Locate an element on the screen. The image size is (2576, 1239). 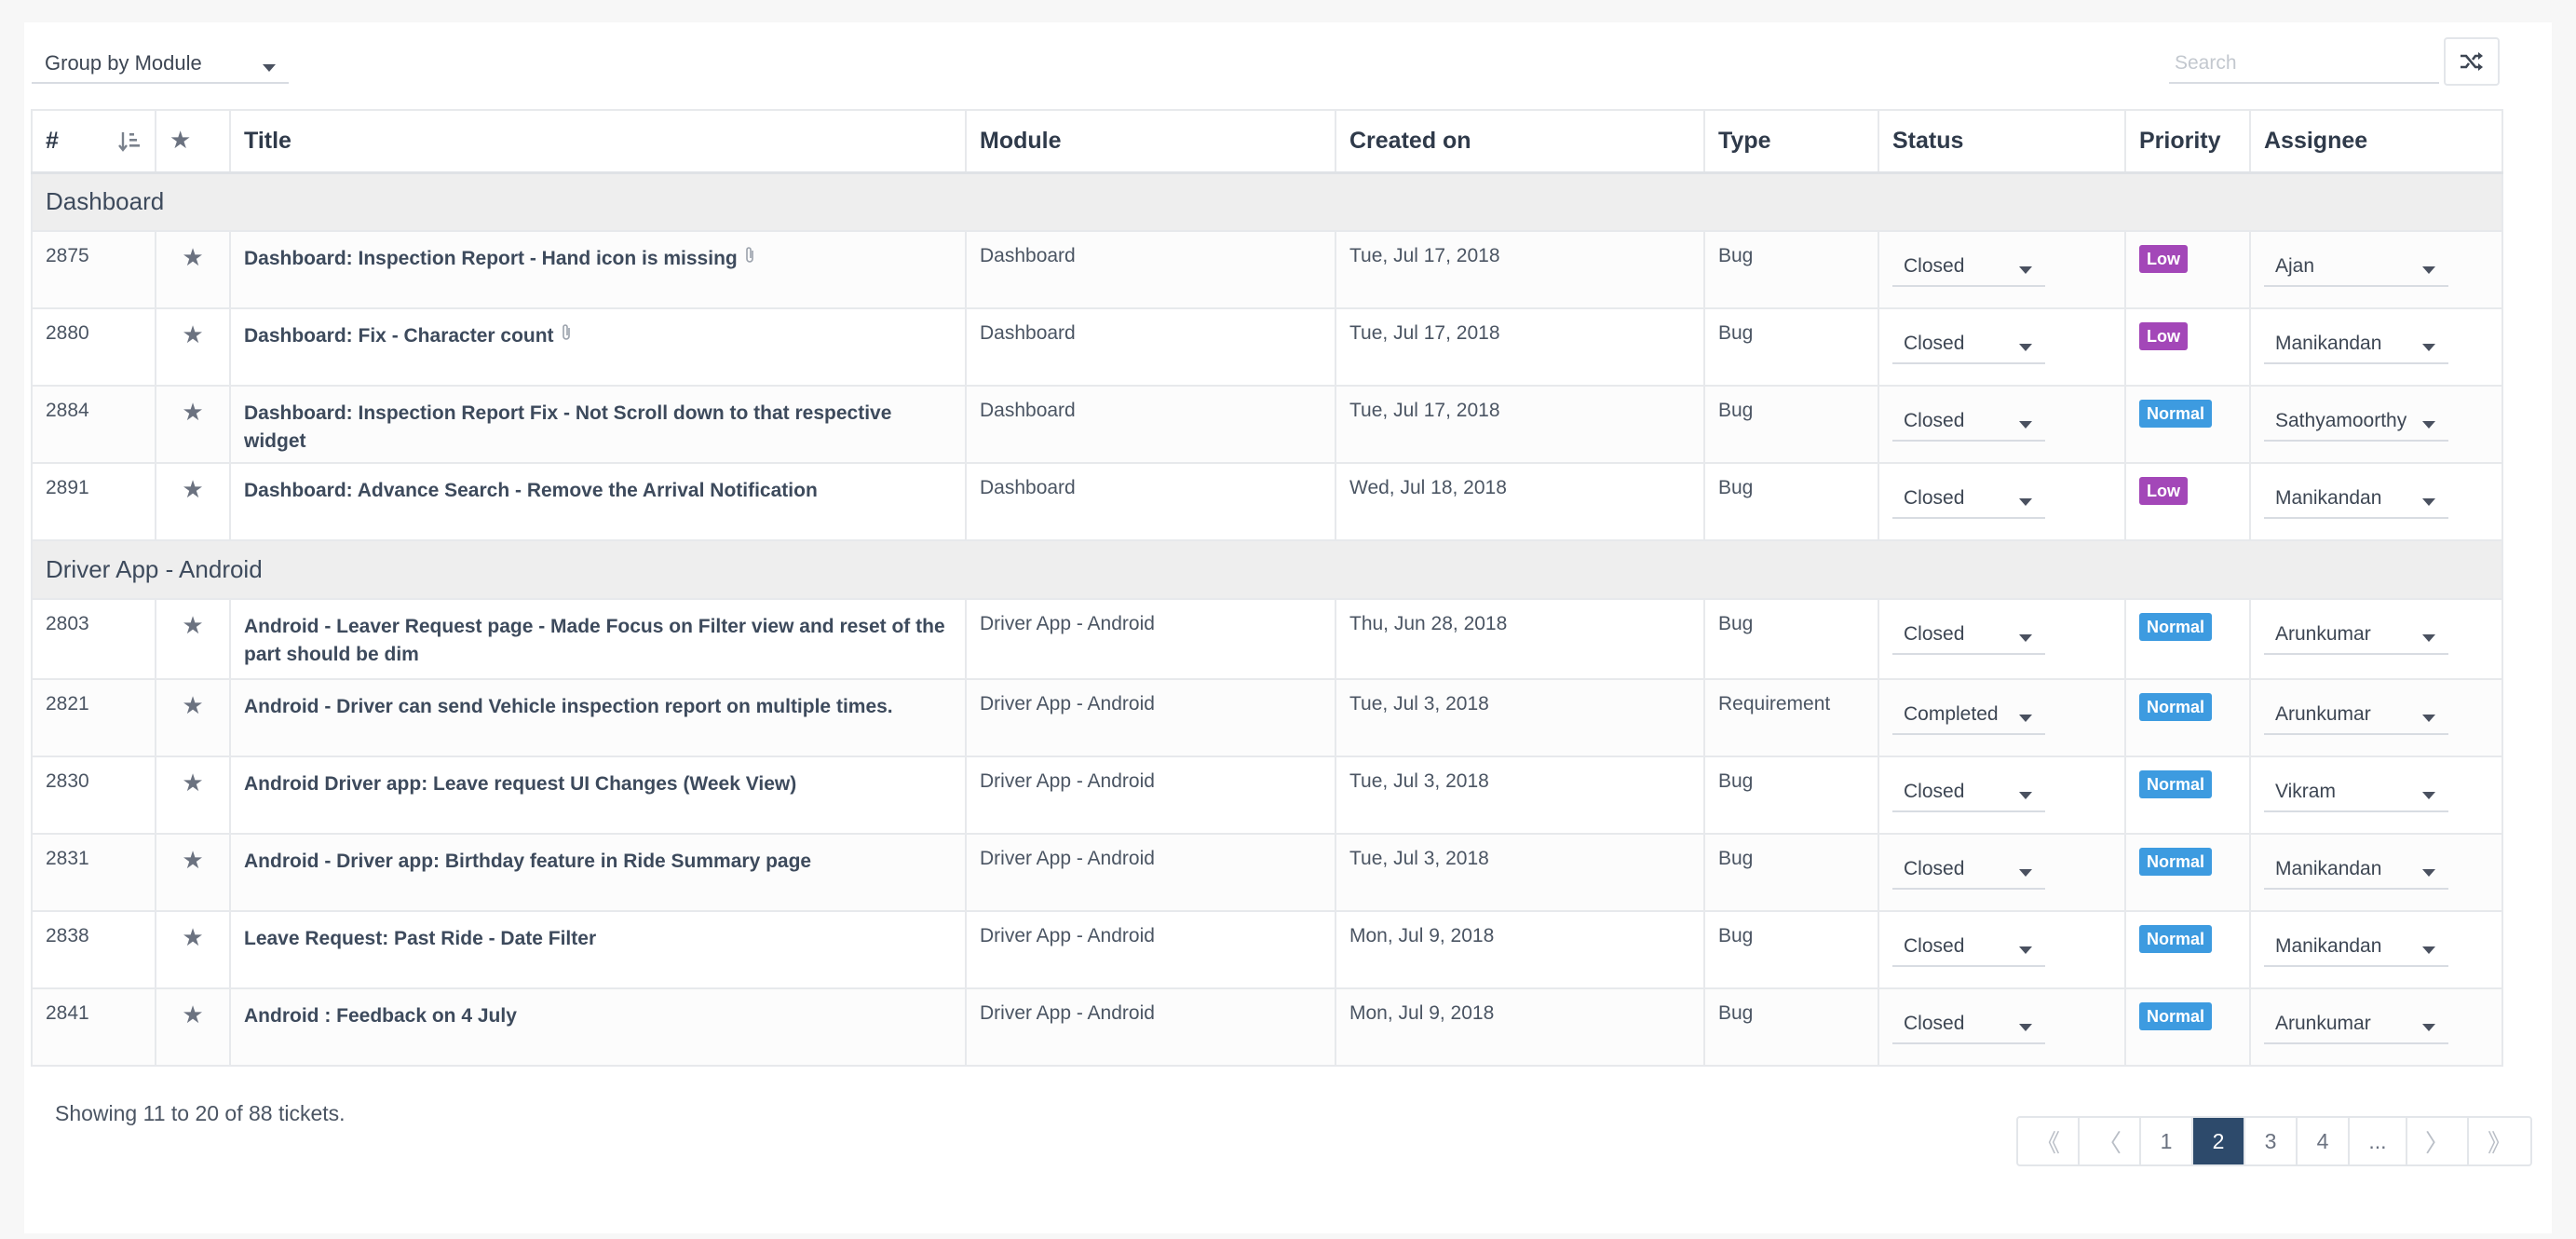
ticket-title-link: Android : Feedback on 4 July is located at coordinates (380, 1016).